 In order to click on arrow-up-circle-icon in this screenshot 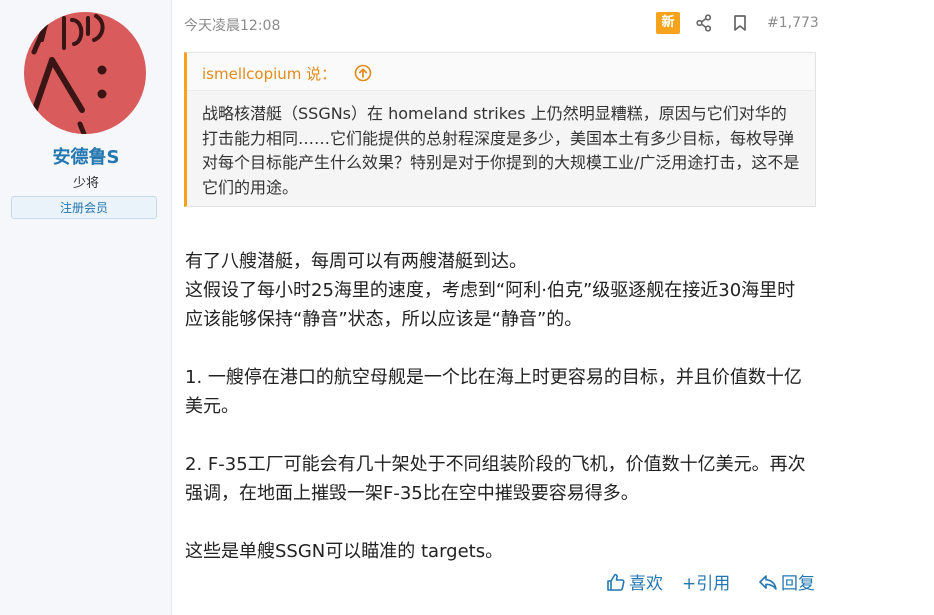, I will do `click(363, 73)`.